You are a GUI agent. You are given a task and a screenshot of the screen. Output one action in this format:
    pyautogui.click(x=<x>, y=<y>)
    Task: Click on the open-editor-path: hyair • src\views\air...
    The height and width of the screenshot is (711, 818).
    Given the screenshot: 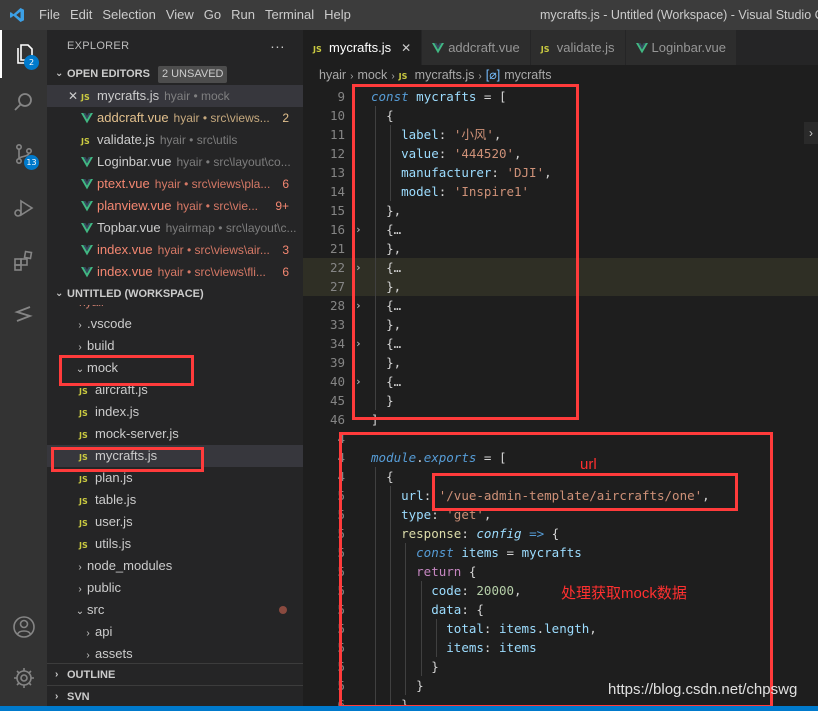 What is the action you would take?
    pyautogui.click(x=213, y=250)
    